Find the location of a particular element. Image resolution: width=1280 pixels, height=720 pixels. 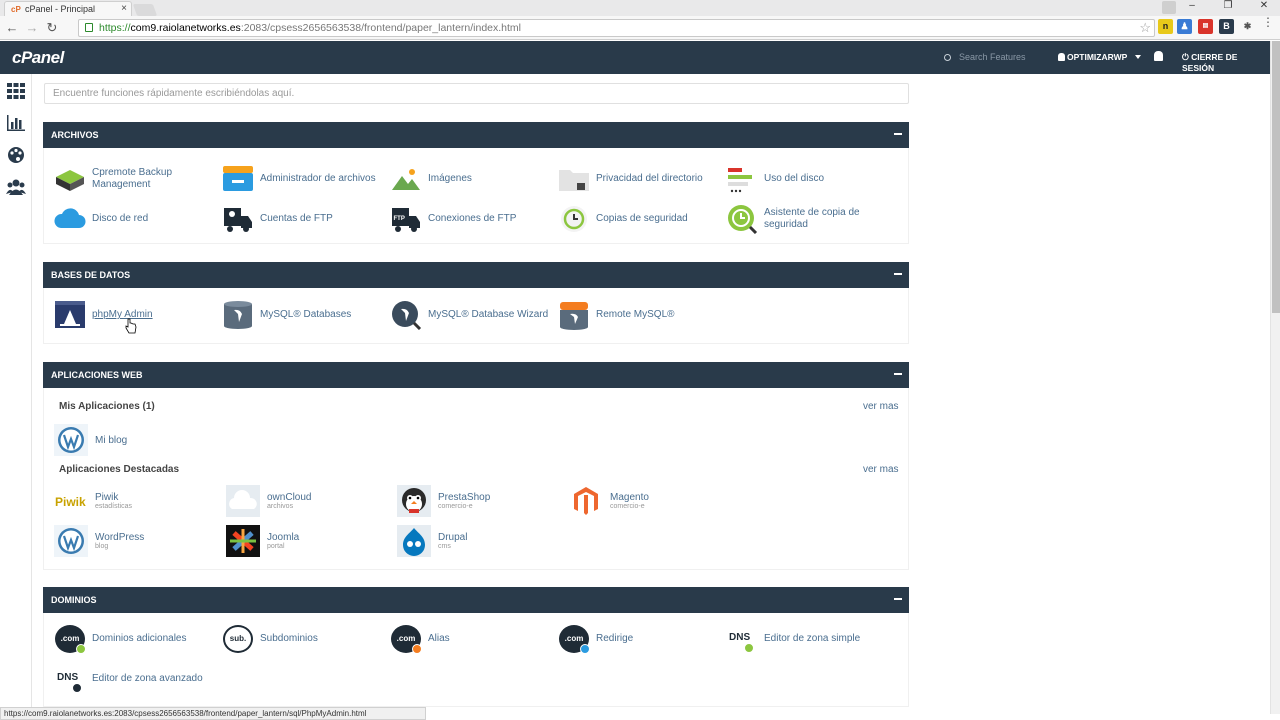

item-ftp-connections: FTP Conexiones de FTP is located at coordinates (464, 219).